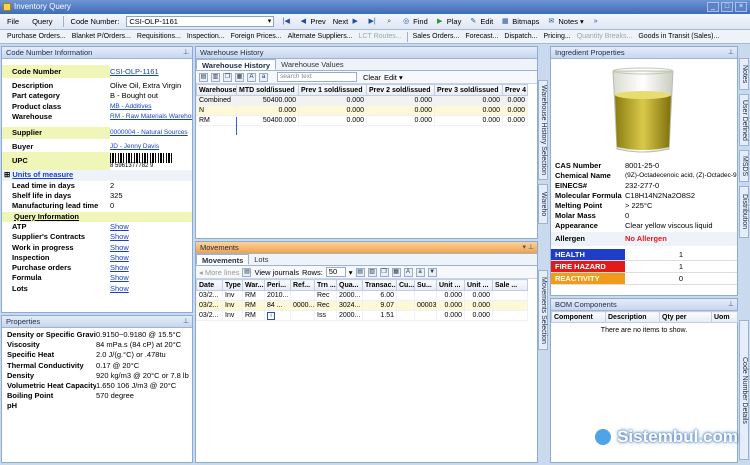  What do you see at coordinates (744, 390) in the screenshot?
I see `tab-code-number-details: Code Number Details` at bounding box center [744, 390].